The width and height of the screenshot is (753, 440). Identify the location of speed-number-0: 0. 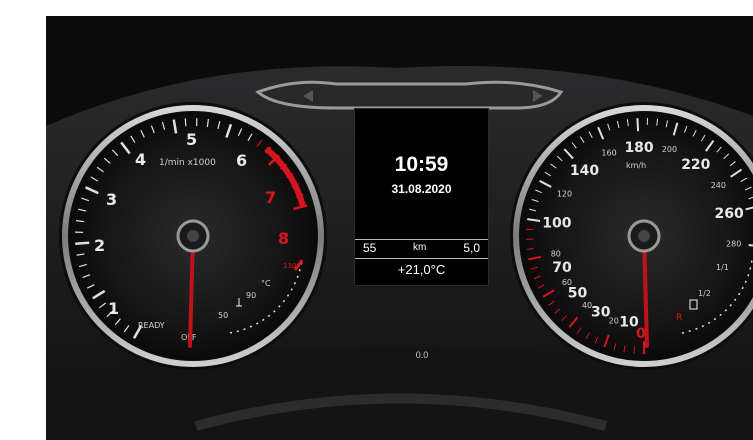
(641, 334).